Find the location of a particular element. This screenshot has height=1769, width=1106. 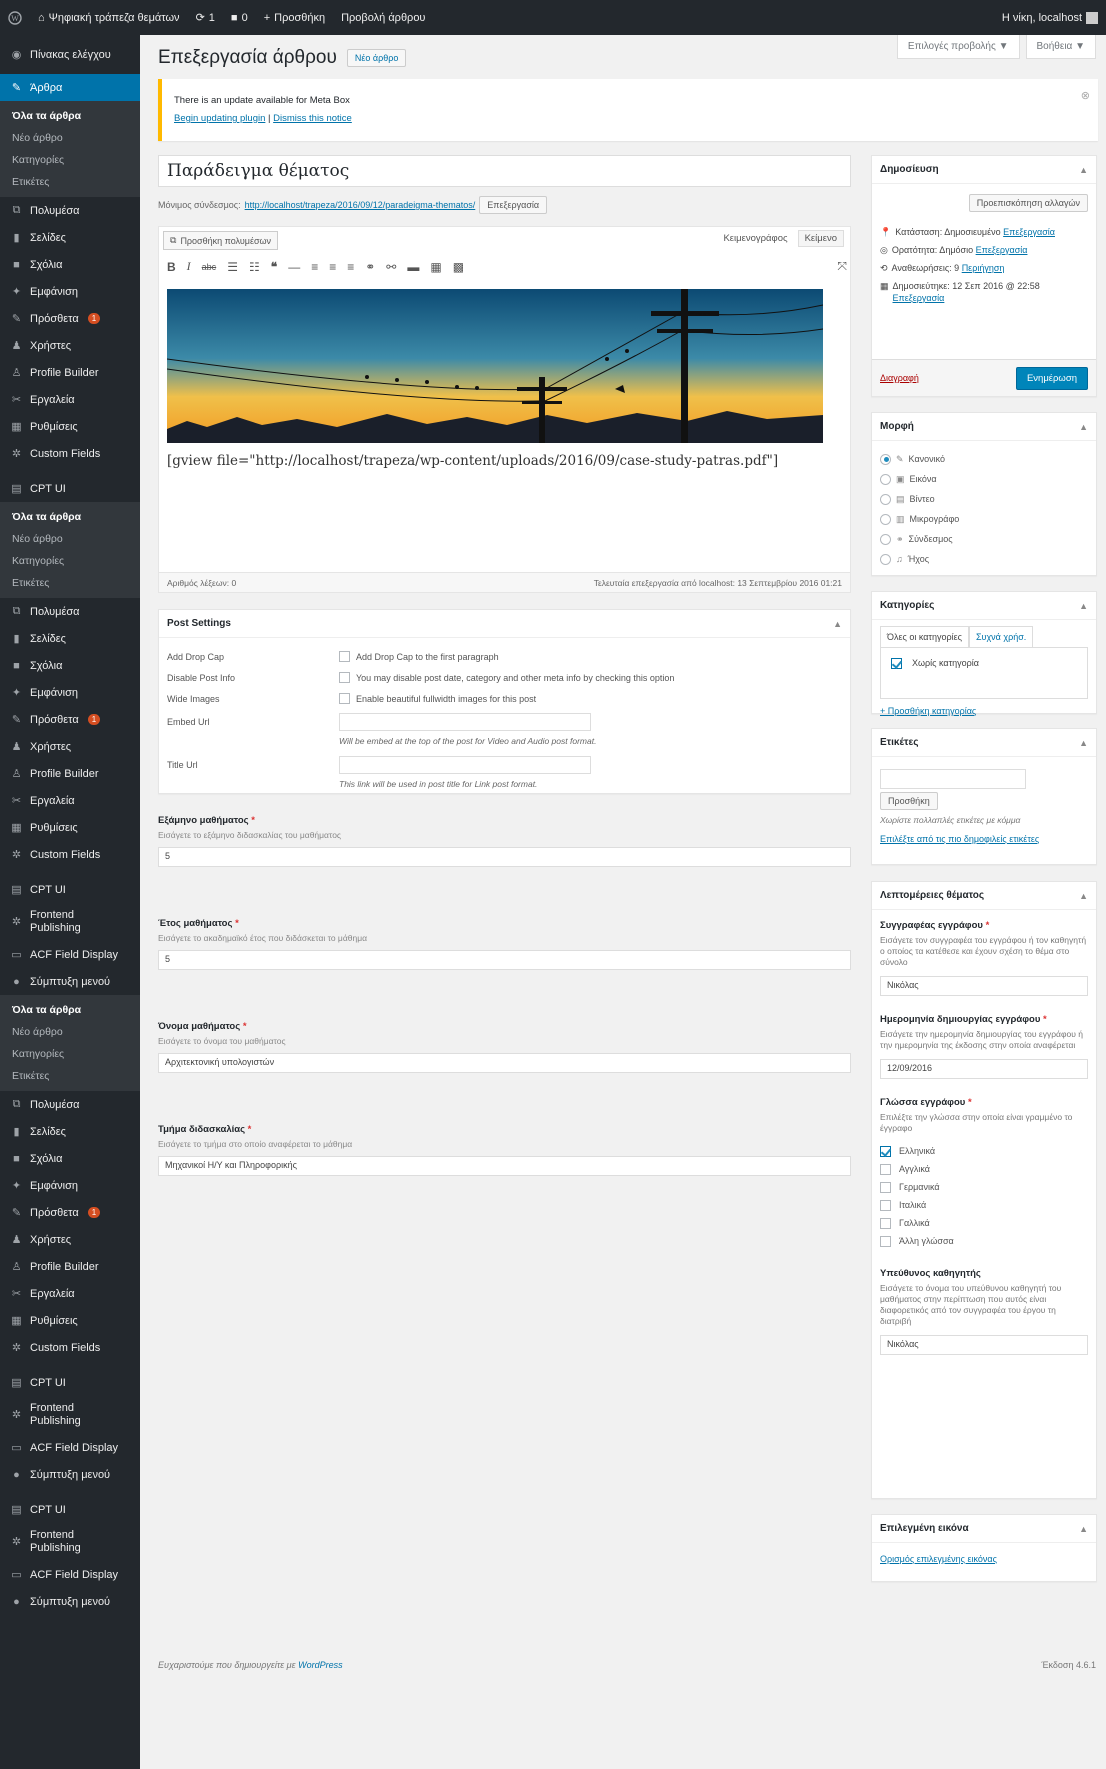

language-option: Άλλη γλώσσα is located at coordinates (984, 1241).